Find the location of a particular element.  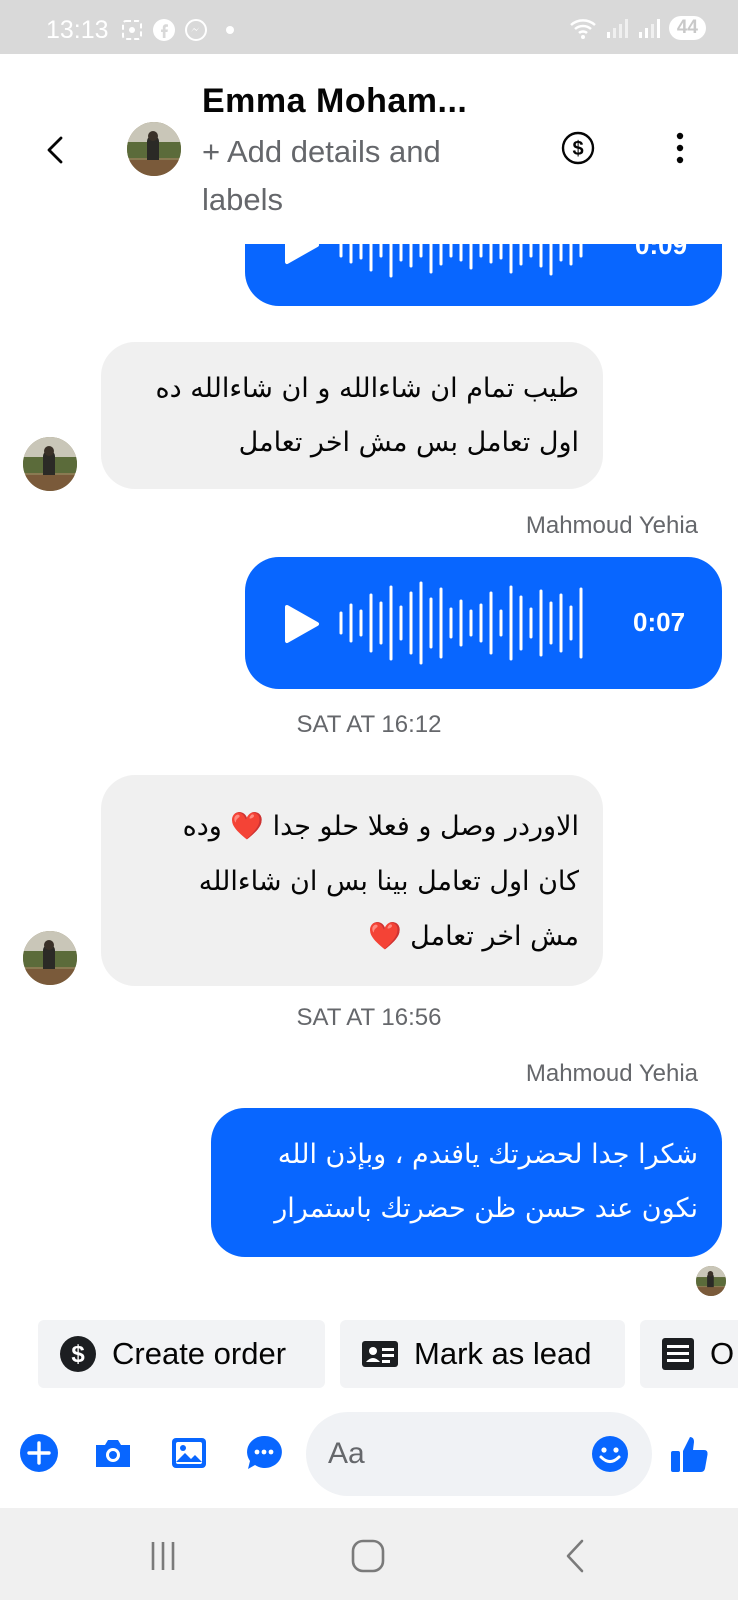

message-composer is located at coordinates (369, 1454).